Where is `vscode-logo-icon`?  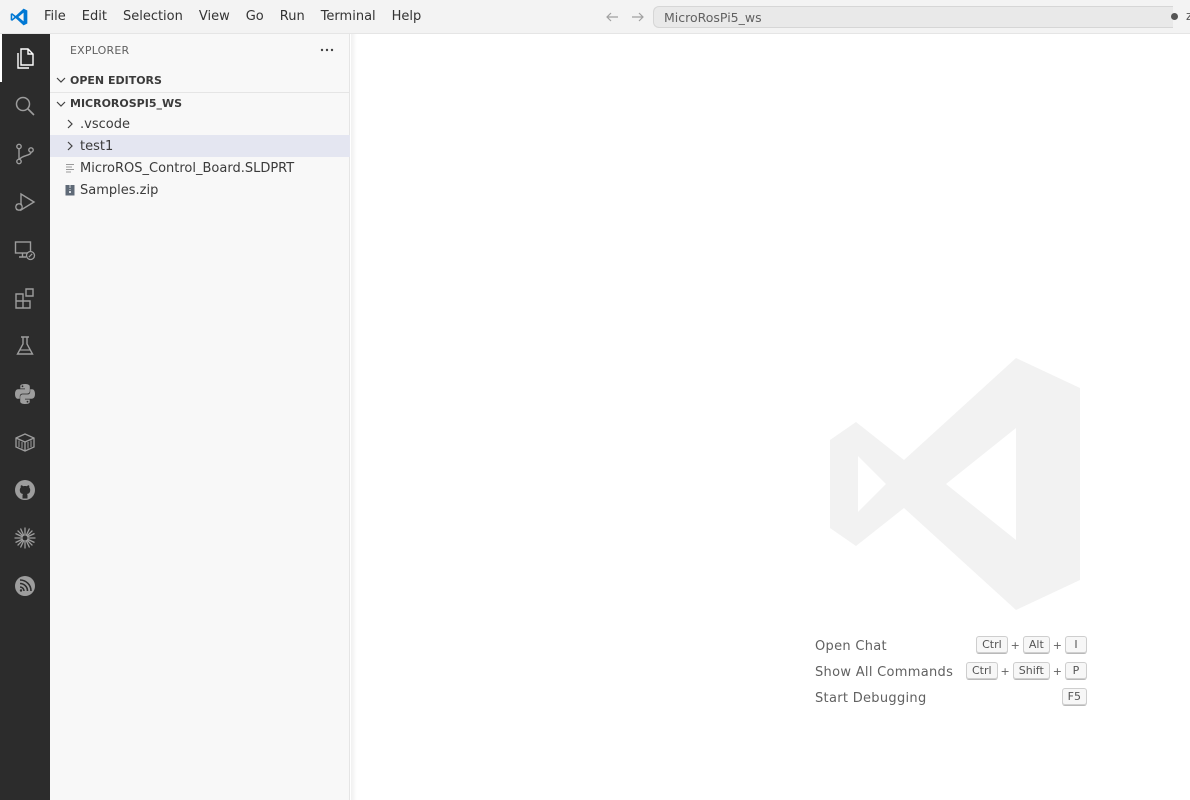
vscode-logo-icon is located at coordinates (19, 17).